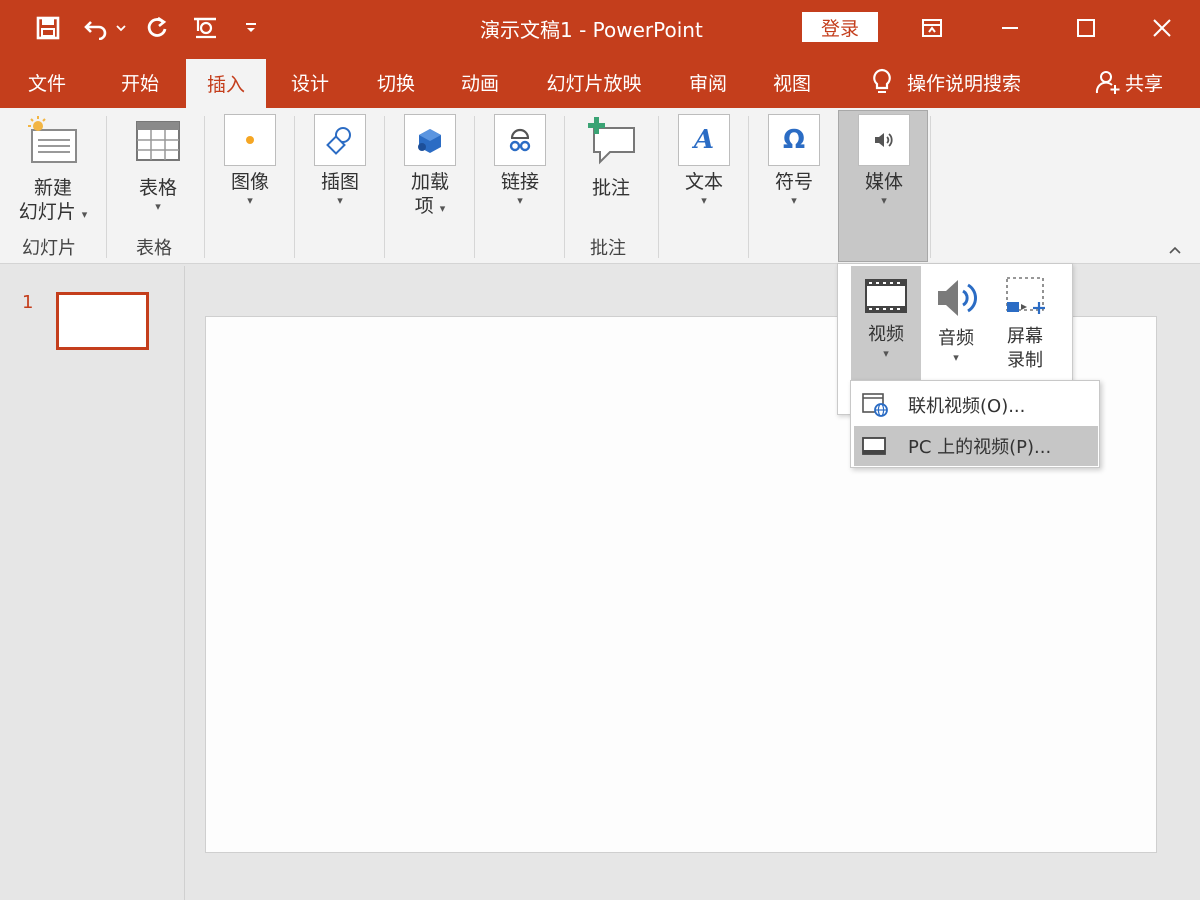 This screenshot has width=1200, height=900. I want to click on tab-animations: 动画, so click(480, 82).